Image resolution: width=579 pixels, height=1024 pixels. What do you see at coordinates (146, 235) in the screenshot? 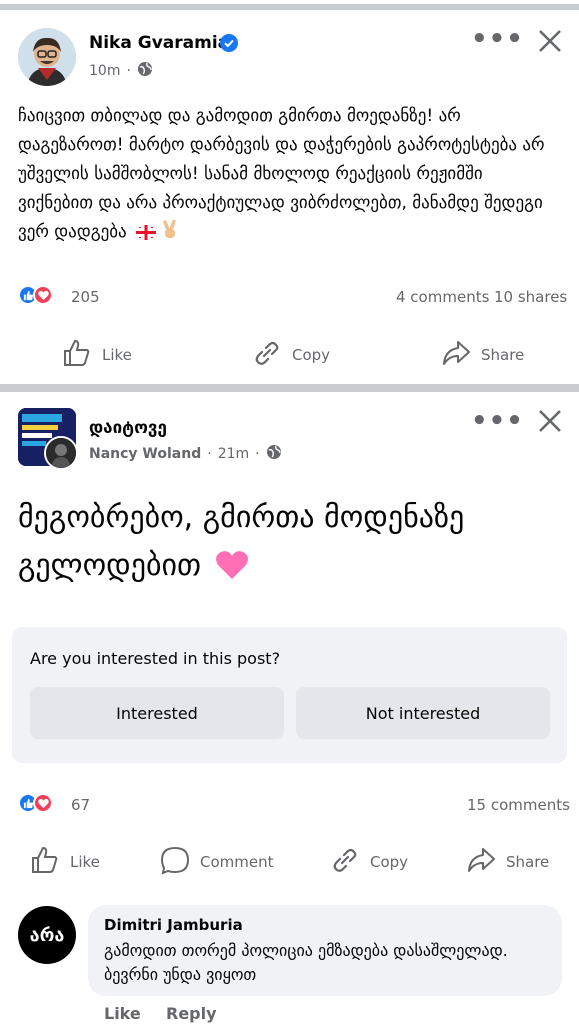
I see `georgia-flag-icon` at bounding box center [146, 235].